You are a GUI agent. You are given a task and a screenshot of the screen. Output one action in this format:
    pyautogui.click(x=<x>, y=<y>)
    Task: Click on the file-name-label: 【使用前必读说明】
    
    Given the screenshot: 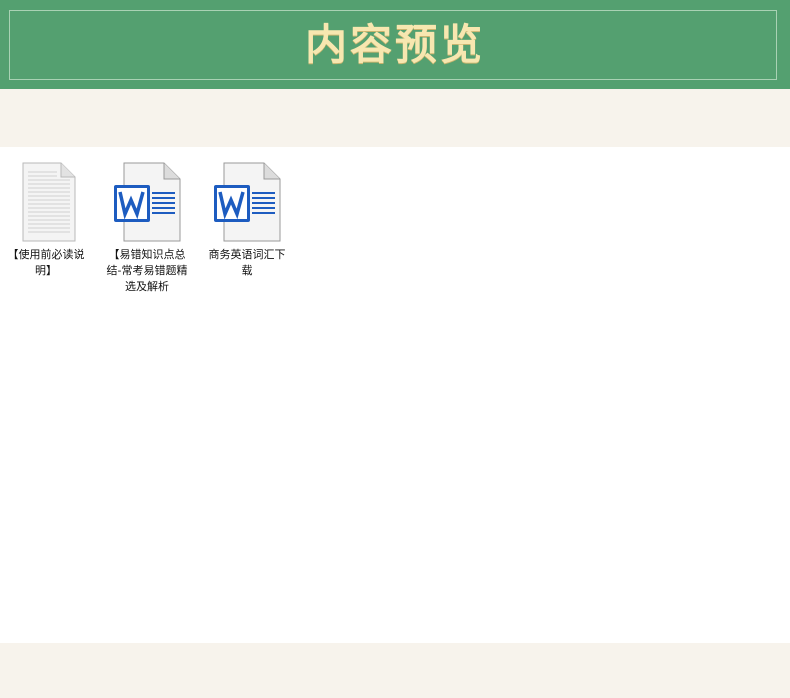 What is the action you would take?
    pyautogui.click(x=46, y=262)
    